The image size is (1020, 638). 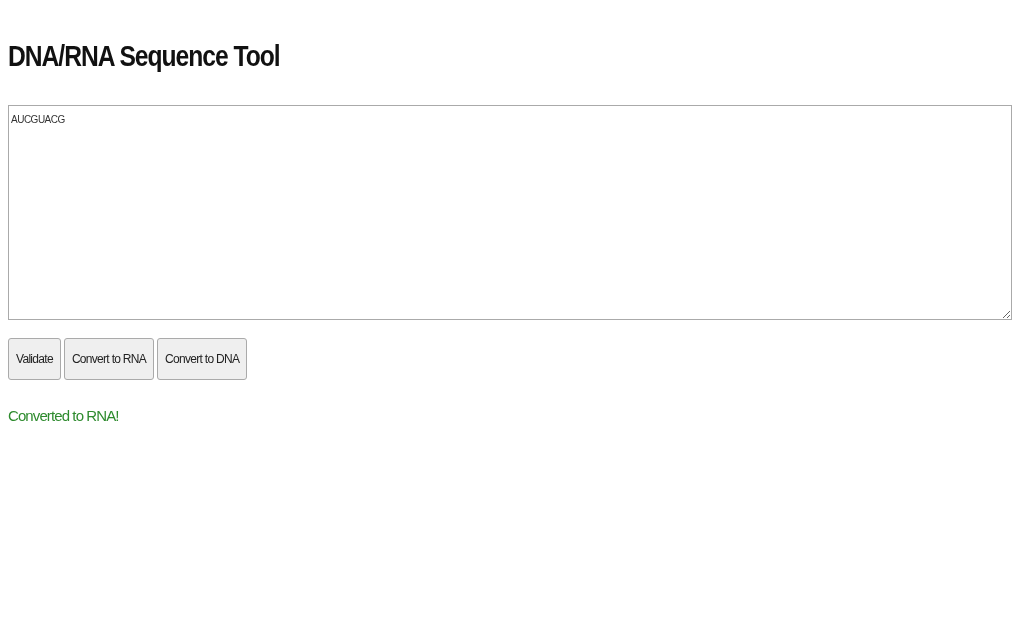 I want to click on action-button: Convert to DNA, so click(x=202, y=359).